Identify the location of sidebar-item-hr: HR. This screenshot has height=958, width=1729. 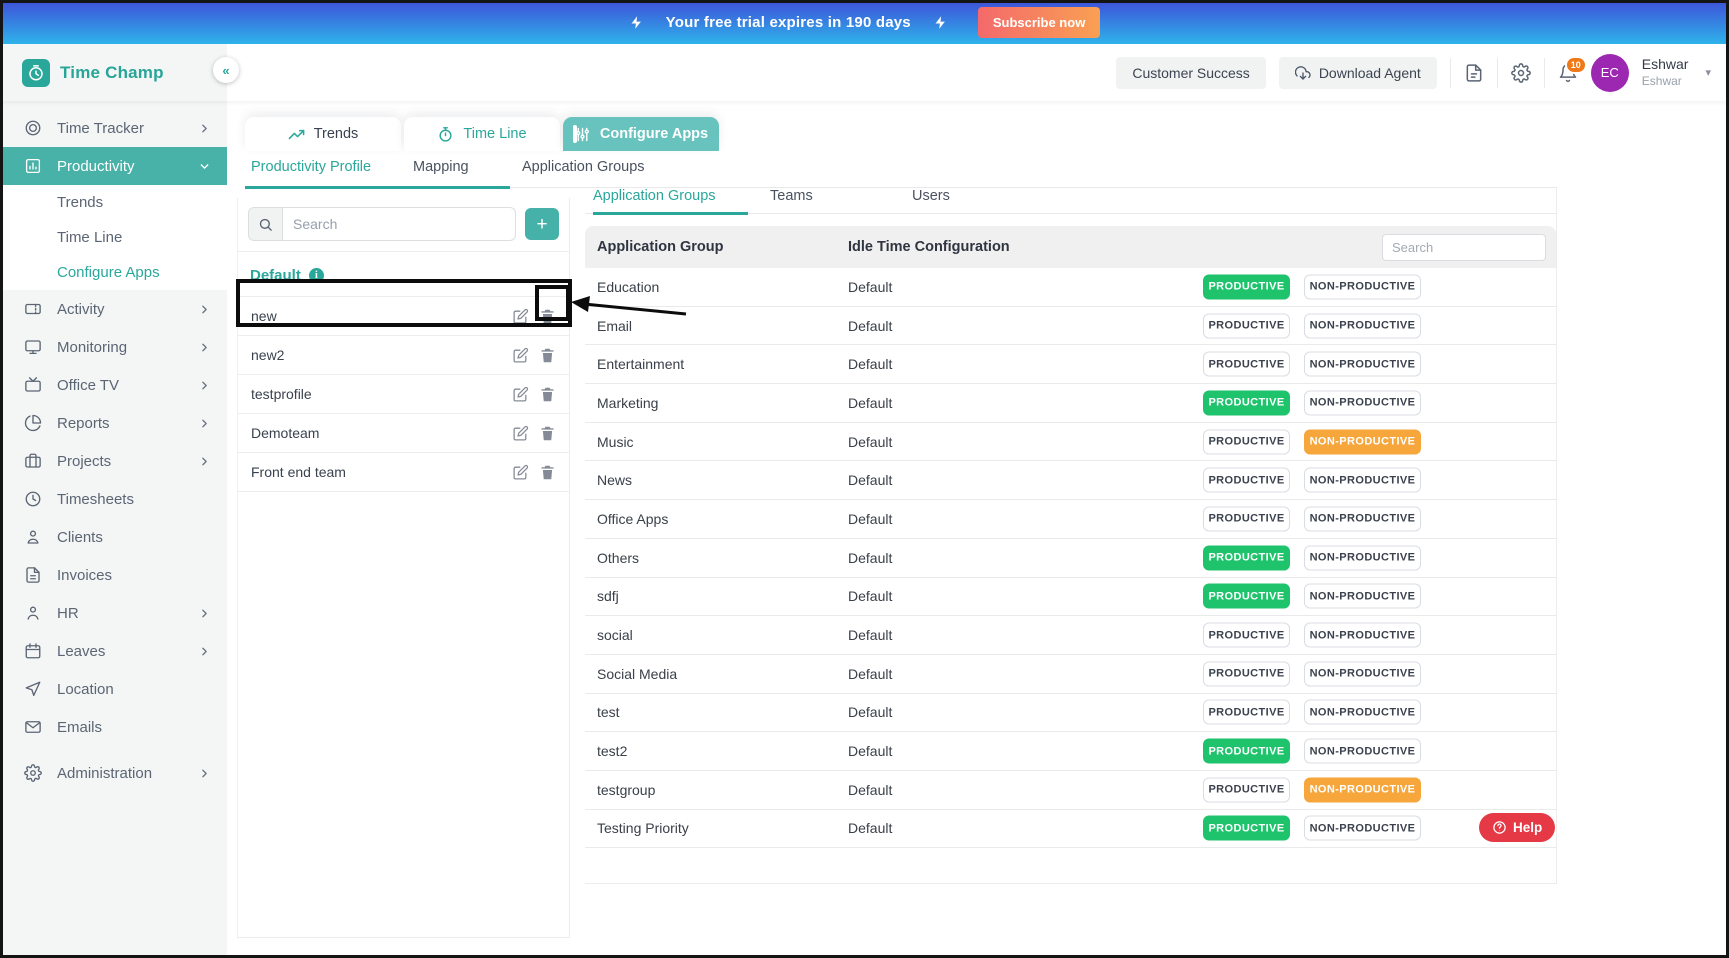
(113, 613).